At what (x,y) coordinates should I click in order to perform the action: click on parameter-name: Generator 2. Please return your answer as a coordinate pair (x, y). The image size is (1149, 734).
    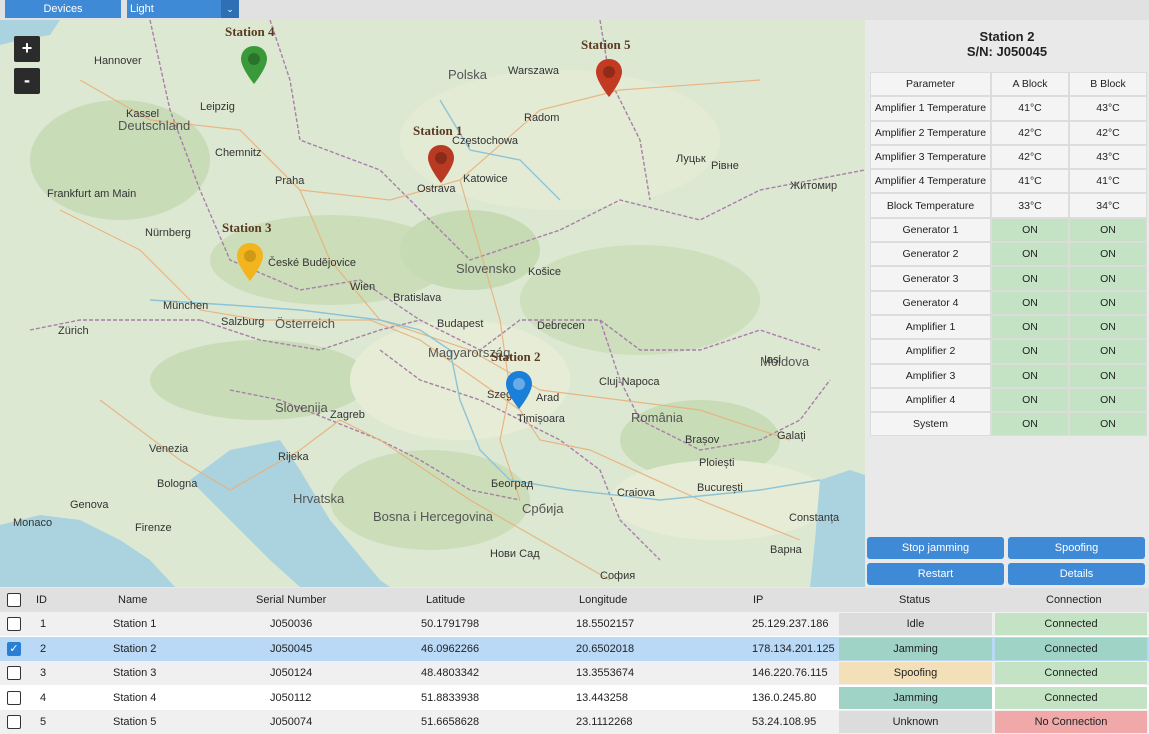
    Looking at the image, I should click on (930, 254).